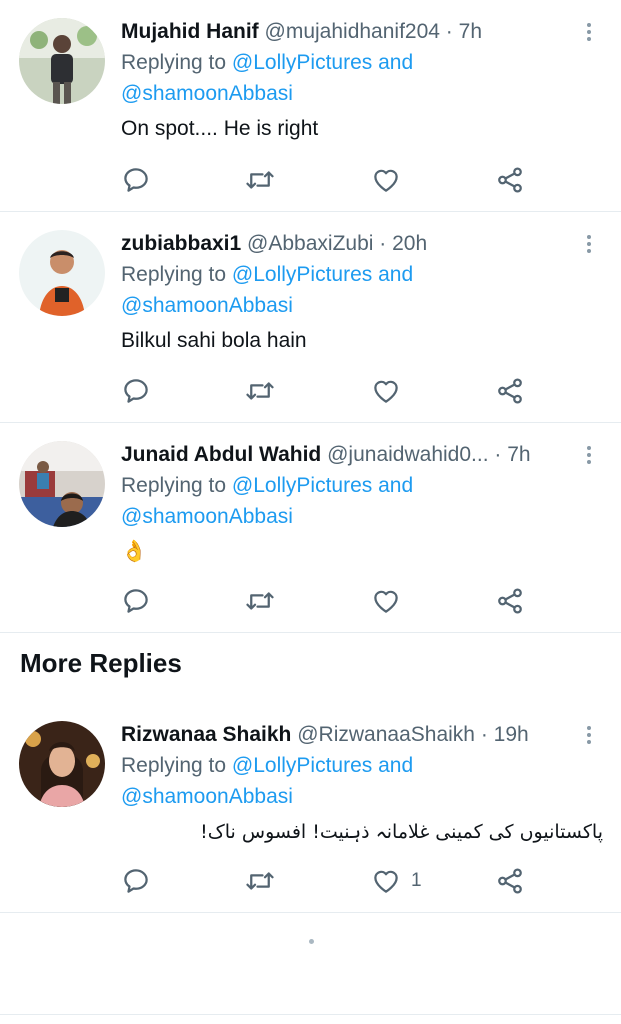 This screenshot has height=1024, width=621. I want to click on divider, so click(310, 1014).